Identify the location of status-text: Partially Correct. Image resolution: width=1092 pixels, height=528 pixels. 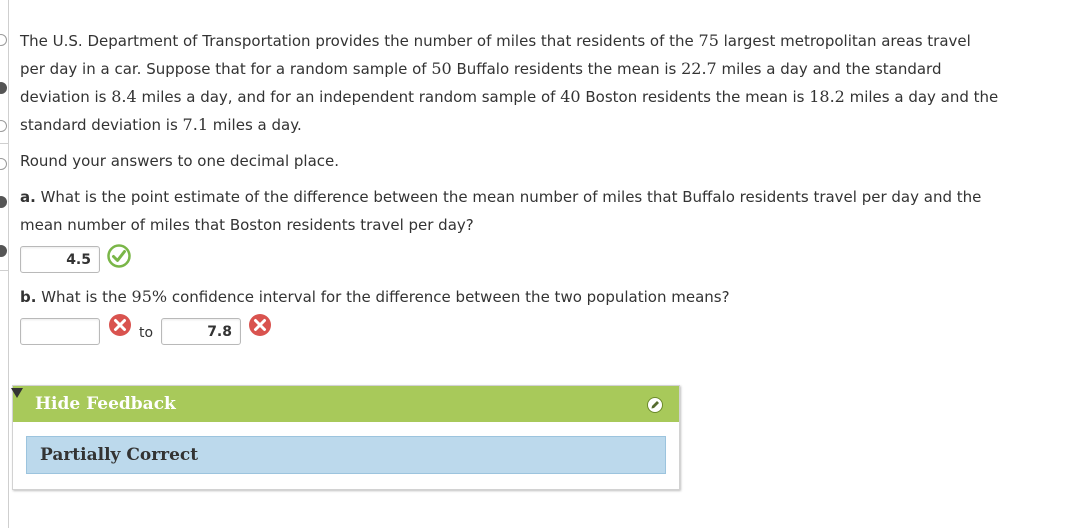
(119, 455).